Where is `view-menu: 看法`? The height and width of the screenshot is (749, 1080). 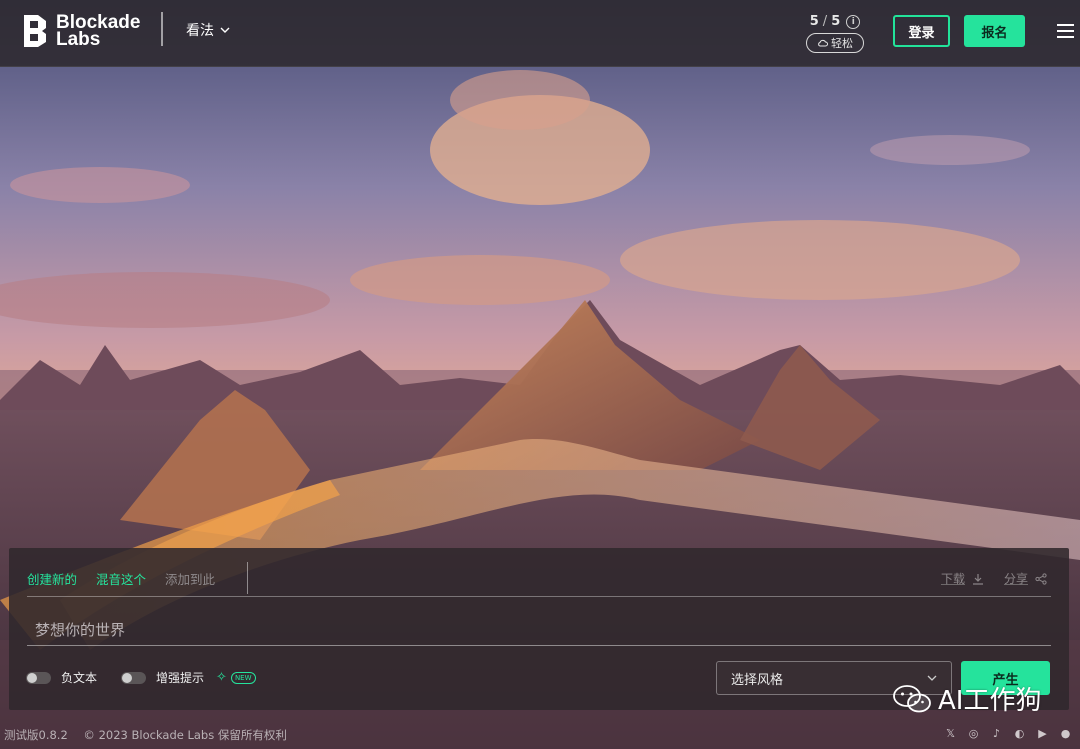
view-menu: 看法 is located at coordinates (208, 30).